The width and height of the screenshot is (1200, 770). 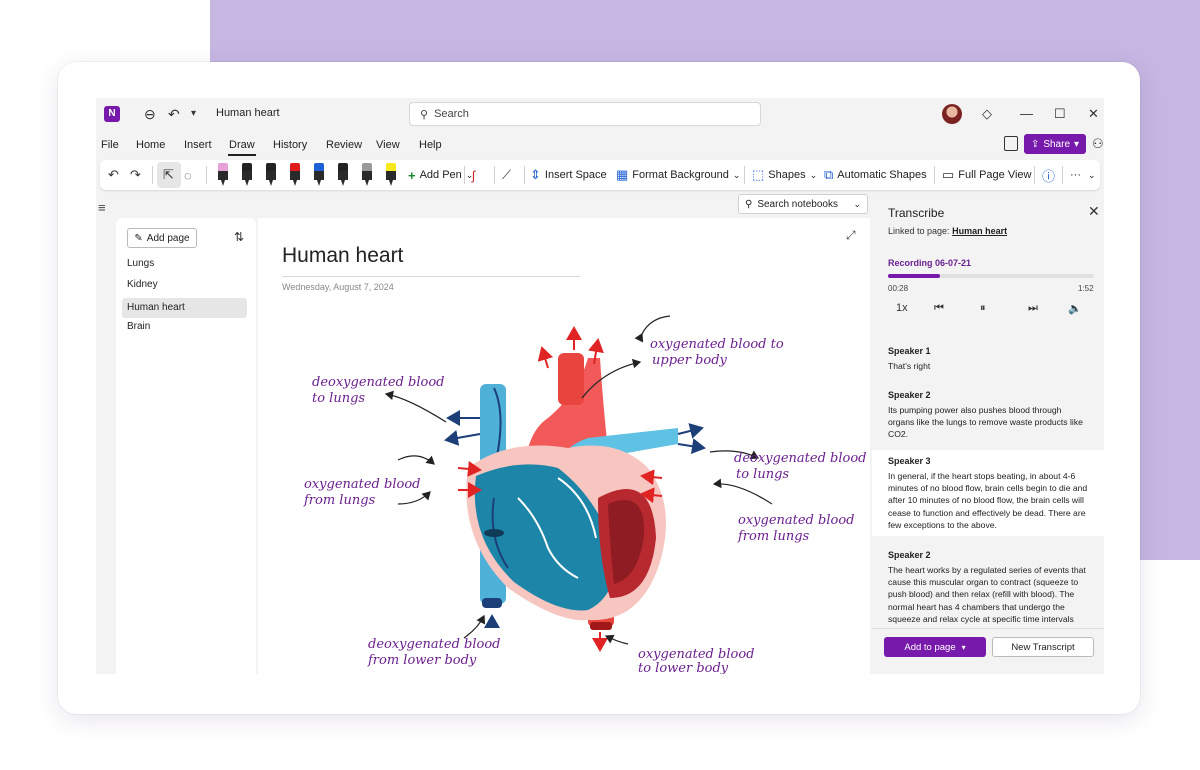 What do you see at coordinates (424, 114) in the screenshot?
I see `search-icon: ⚲` at bounding box center [424, 114].